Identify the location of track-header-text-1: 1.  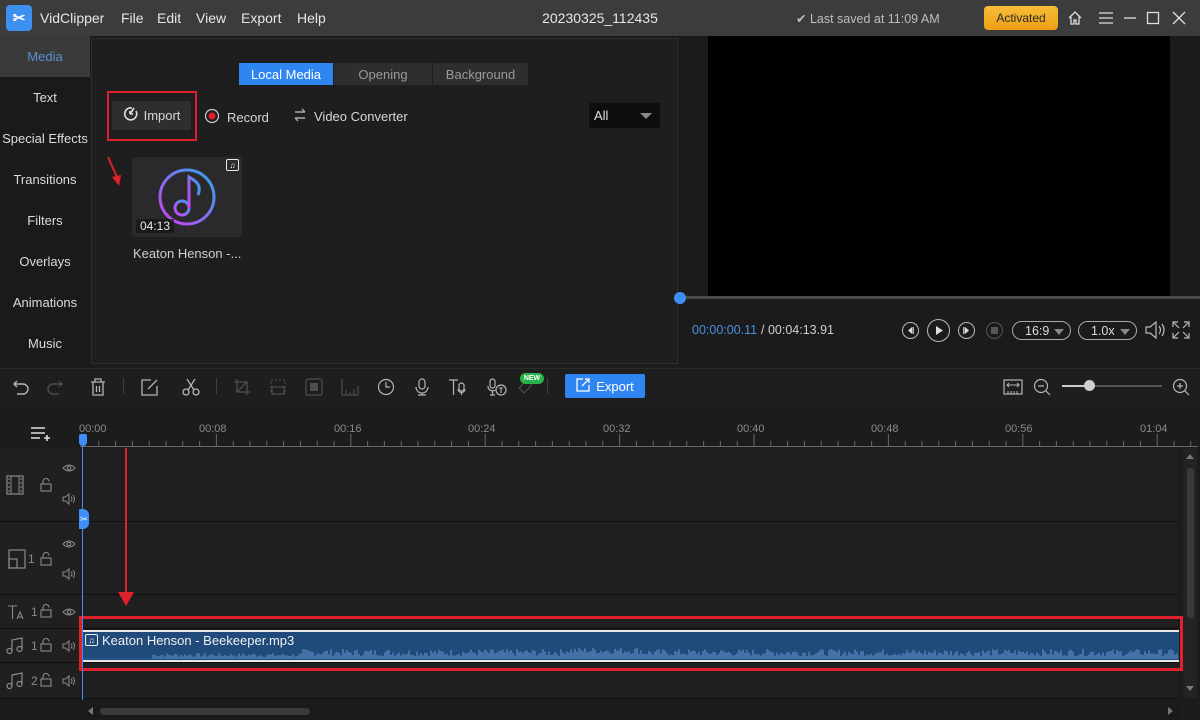
(40, 612).